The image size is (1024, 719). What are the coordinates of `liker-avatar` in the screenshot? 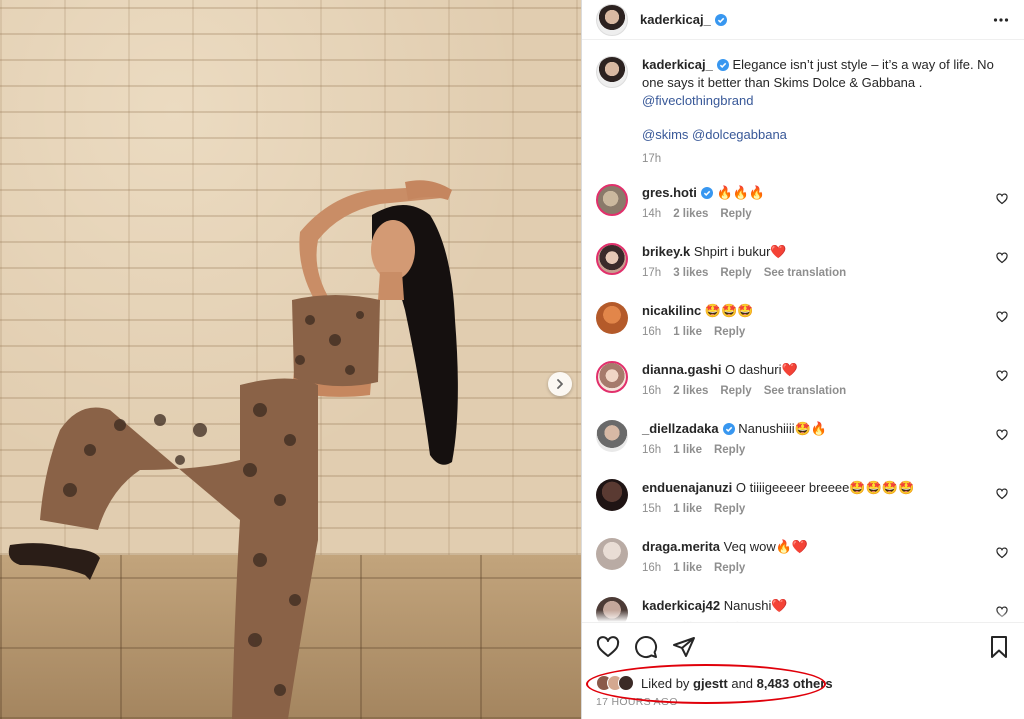 It's located at (626, 683).